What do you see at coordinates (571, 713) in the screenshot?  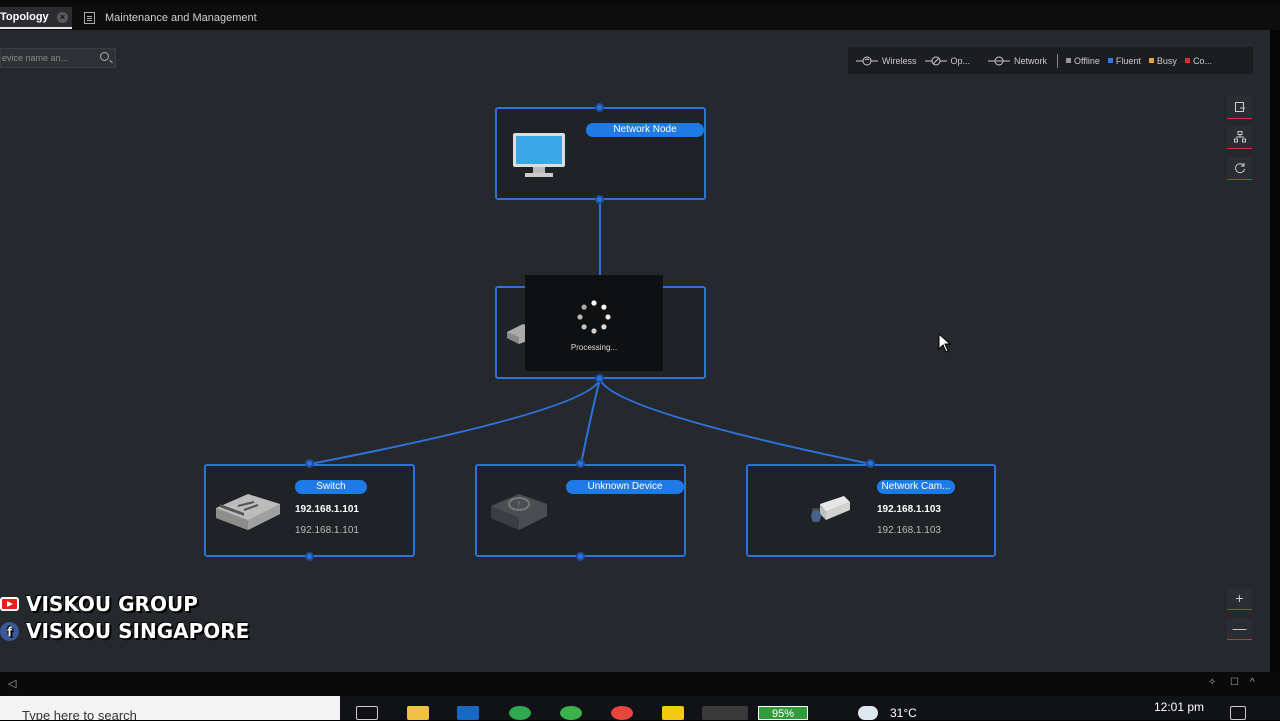 I see `wechat-icon` at bounding box center [571, 713].